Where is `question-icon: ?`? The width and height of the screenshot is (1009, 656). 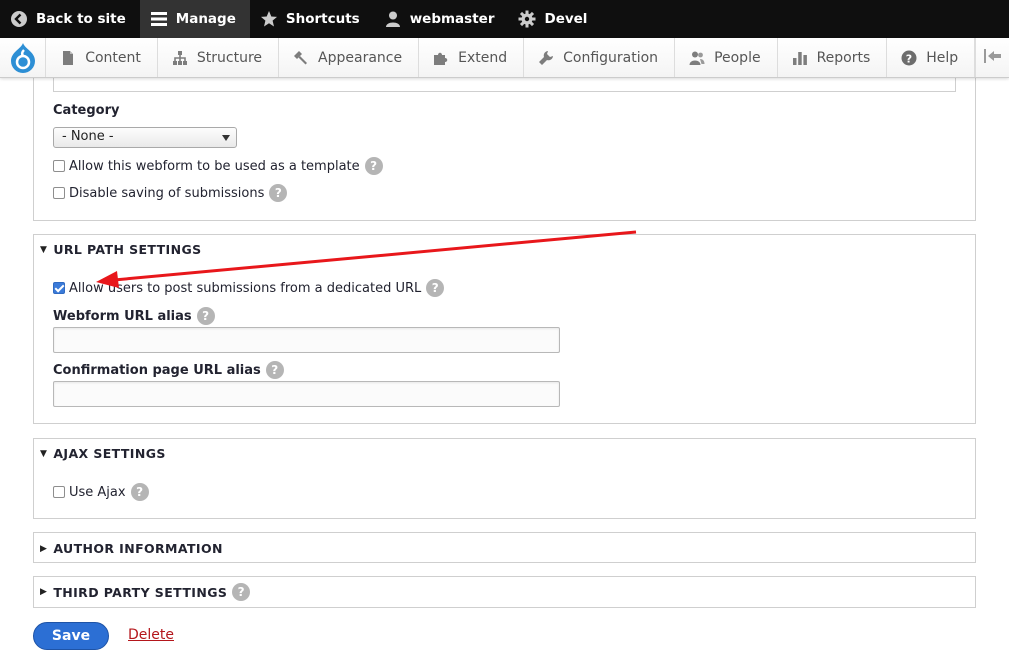
question-icon: ? is located at coordinates (909, 58).